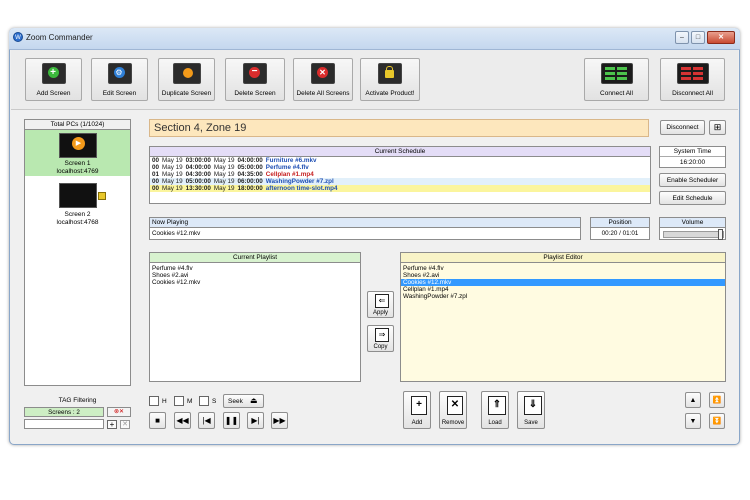 The width and height of the screenshot is (750, 500). I want to click on hours-input, so click(154, 401).